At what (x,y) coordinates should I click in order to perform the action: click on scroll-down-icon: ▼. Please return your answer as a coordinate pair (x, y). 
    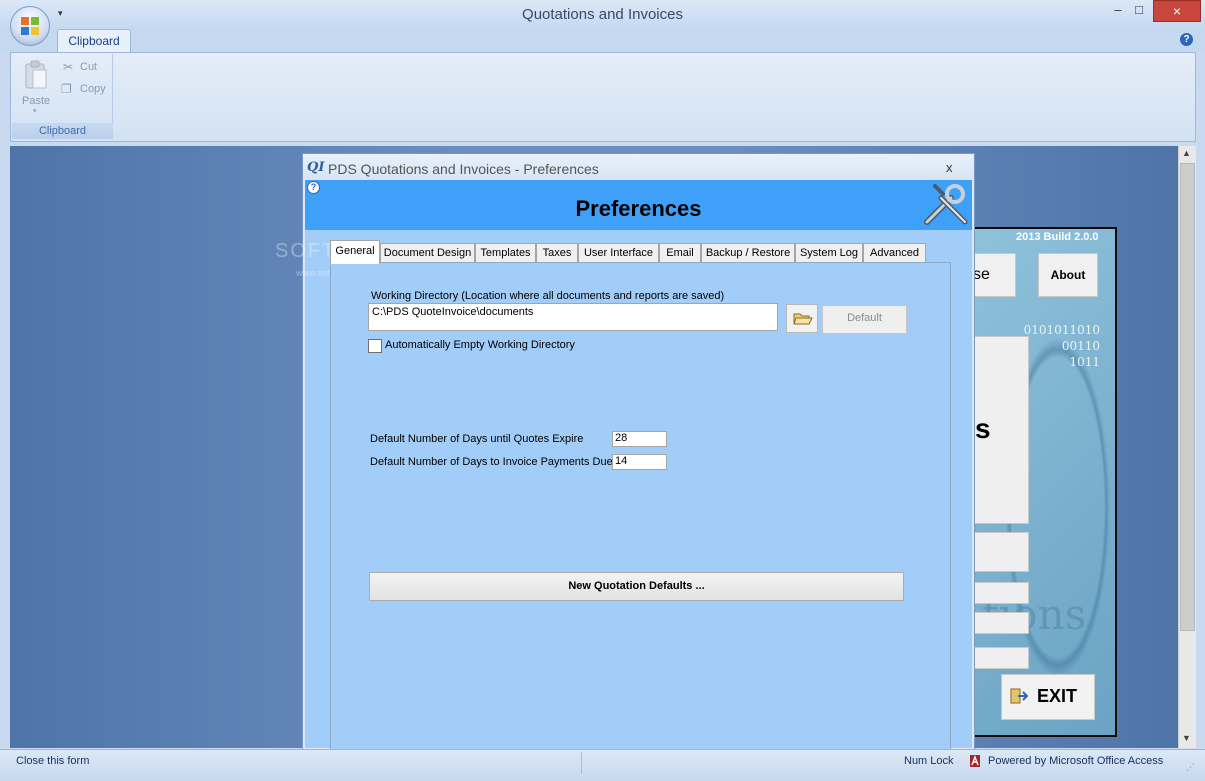
    Looking at the image, I should click on (1186, 740).